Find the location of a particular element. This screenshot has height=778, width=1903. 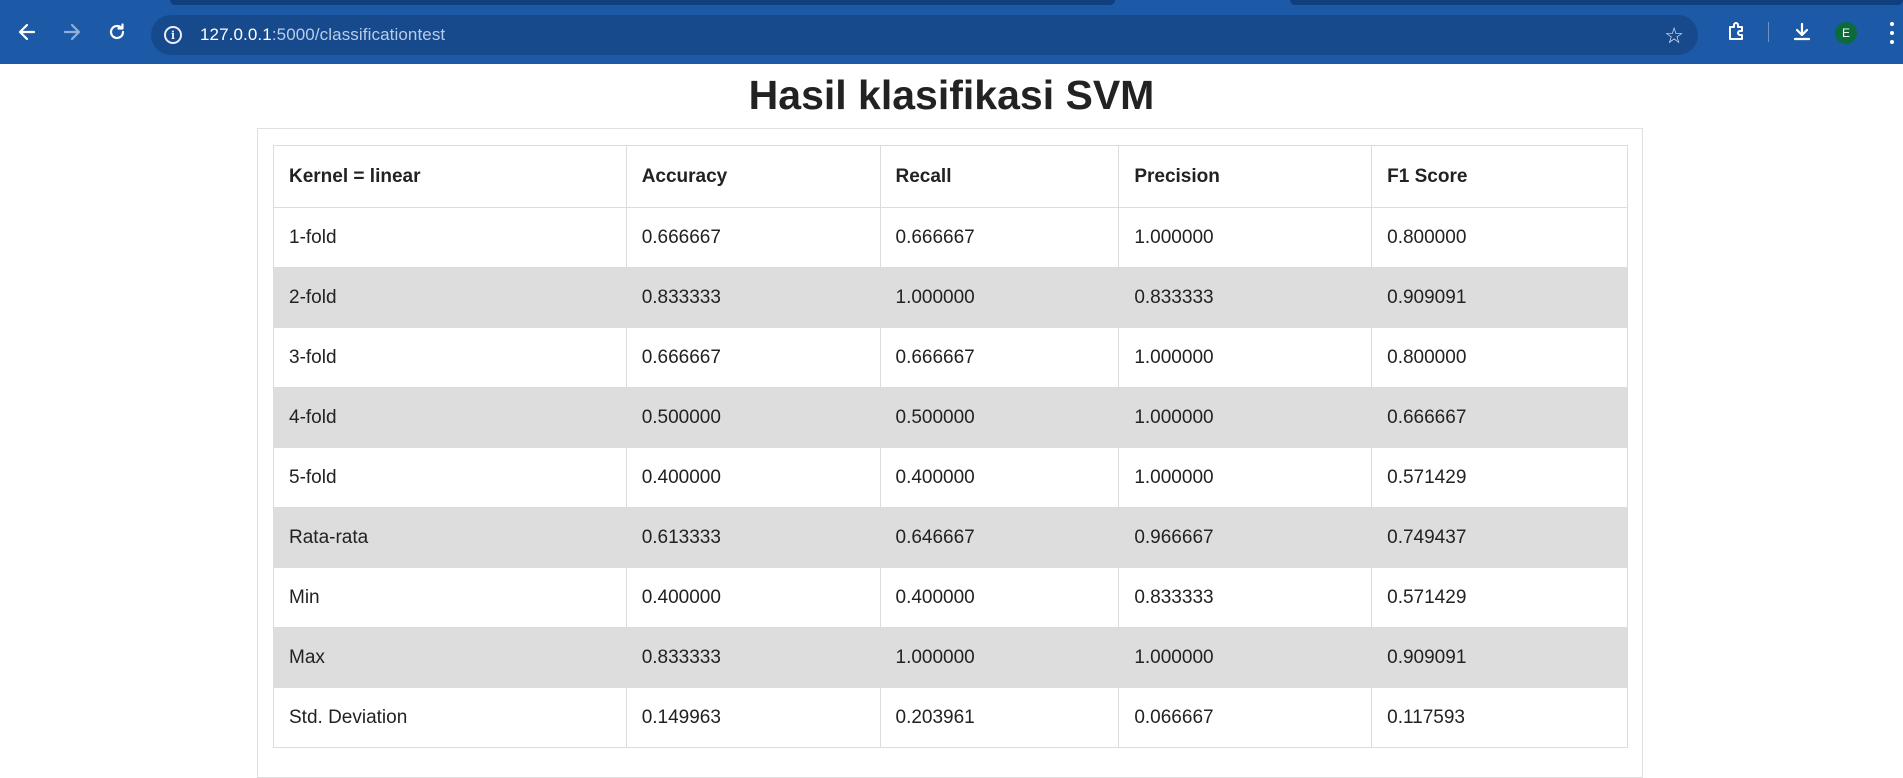

row-label-cell: 3-fold is located at coordinates (450, 357).